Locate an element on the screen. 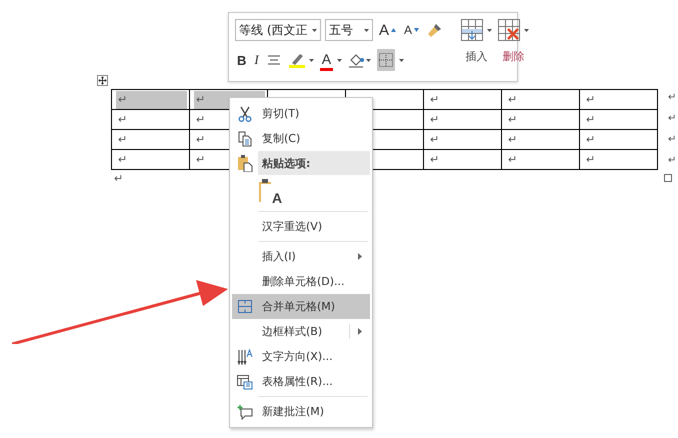  table-move-handle-icon is located at coordinates (102, 80).